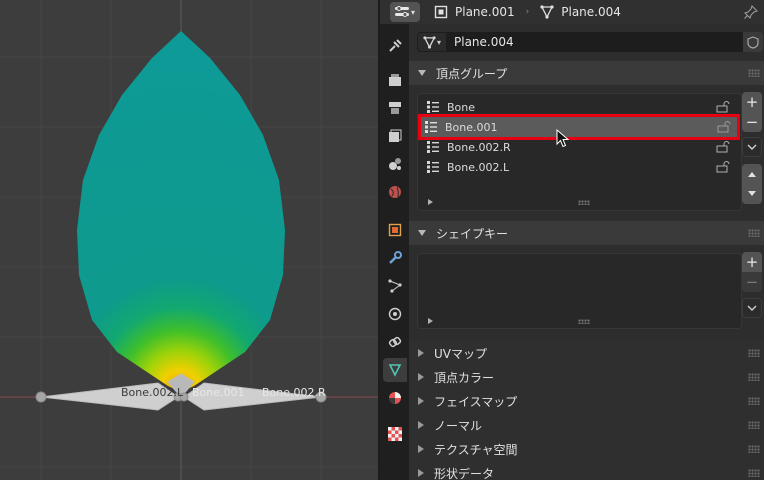 This screenshot has width=764, height=480. What do you see at coordinates (751, 12) in the screenshot?
I see `pin-icon` at bounding box center [751, 12].